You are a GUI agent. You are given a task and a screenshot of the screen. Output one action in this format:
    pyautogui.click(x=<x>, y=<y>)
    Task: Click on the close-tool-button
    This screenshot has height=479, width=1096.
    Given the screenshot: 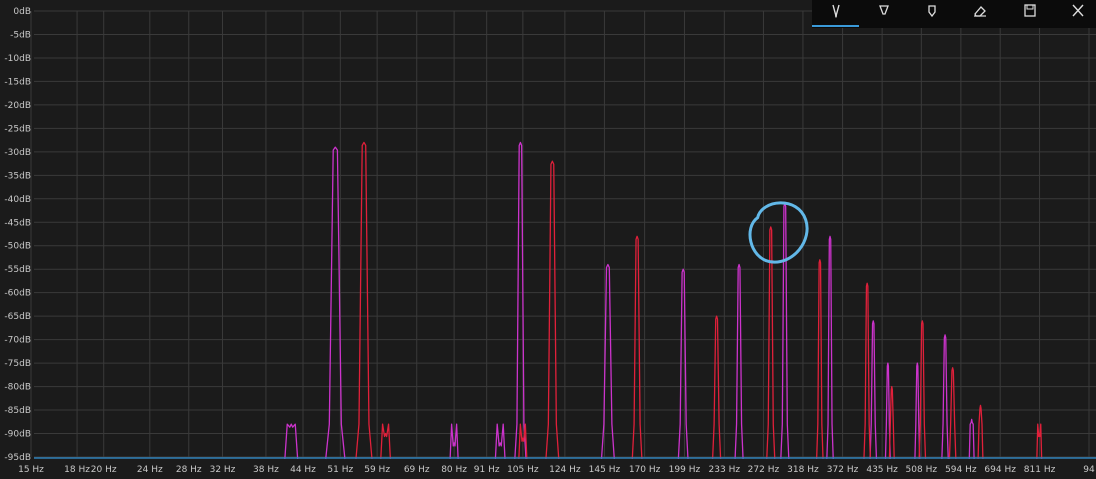 What is the action you would take?
    pyautogui.click(x=1076, y=11)
    